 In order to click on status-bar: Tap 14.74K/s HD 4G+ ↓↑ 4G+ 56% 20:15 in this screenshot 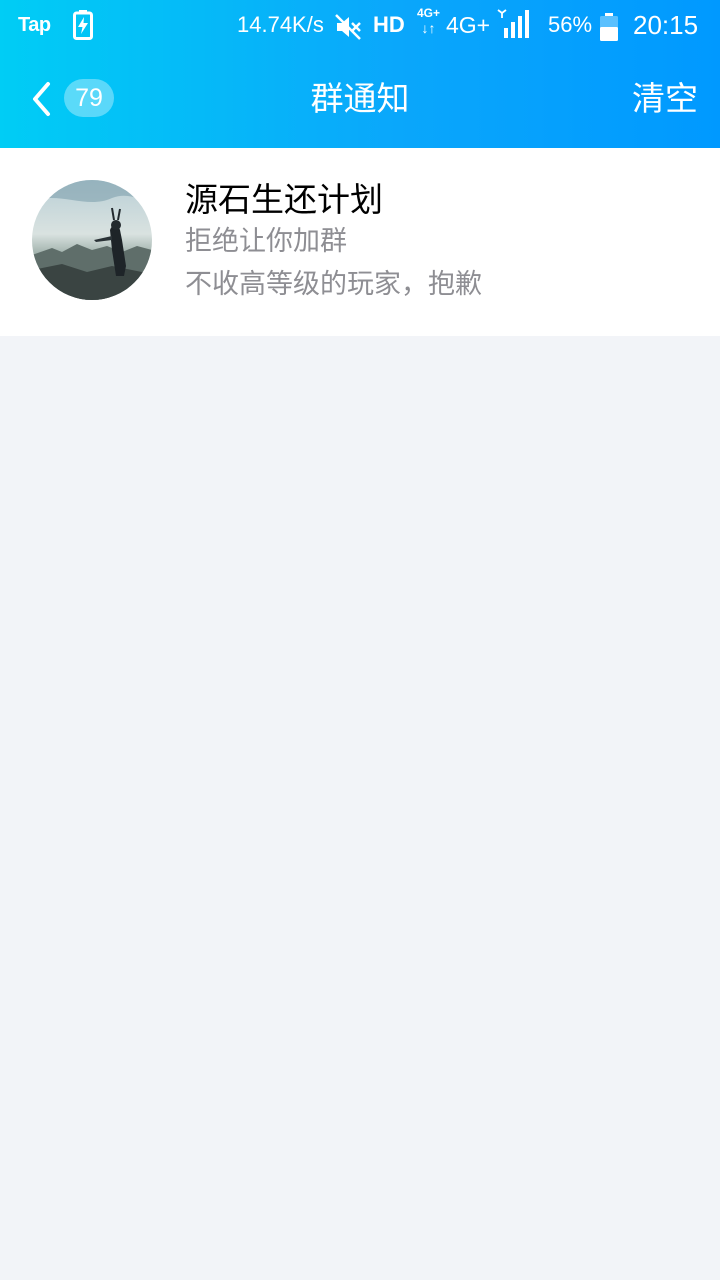, I will do `click(360, 25)`.